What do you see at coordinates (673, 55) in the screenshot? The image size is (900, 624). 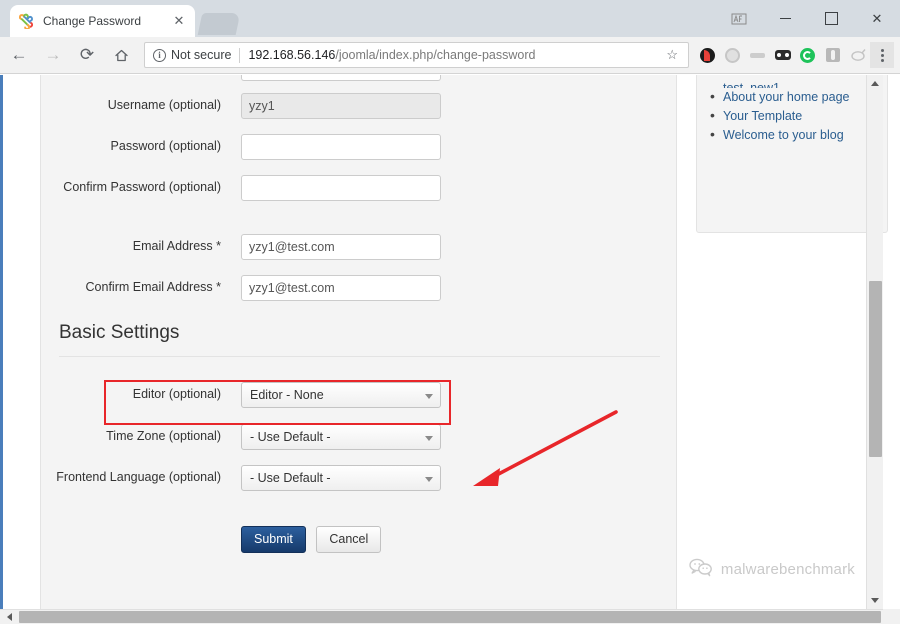 I see `bookmark-star-icon: ☆` at bounding box center [673, 55].